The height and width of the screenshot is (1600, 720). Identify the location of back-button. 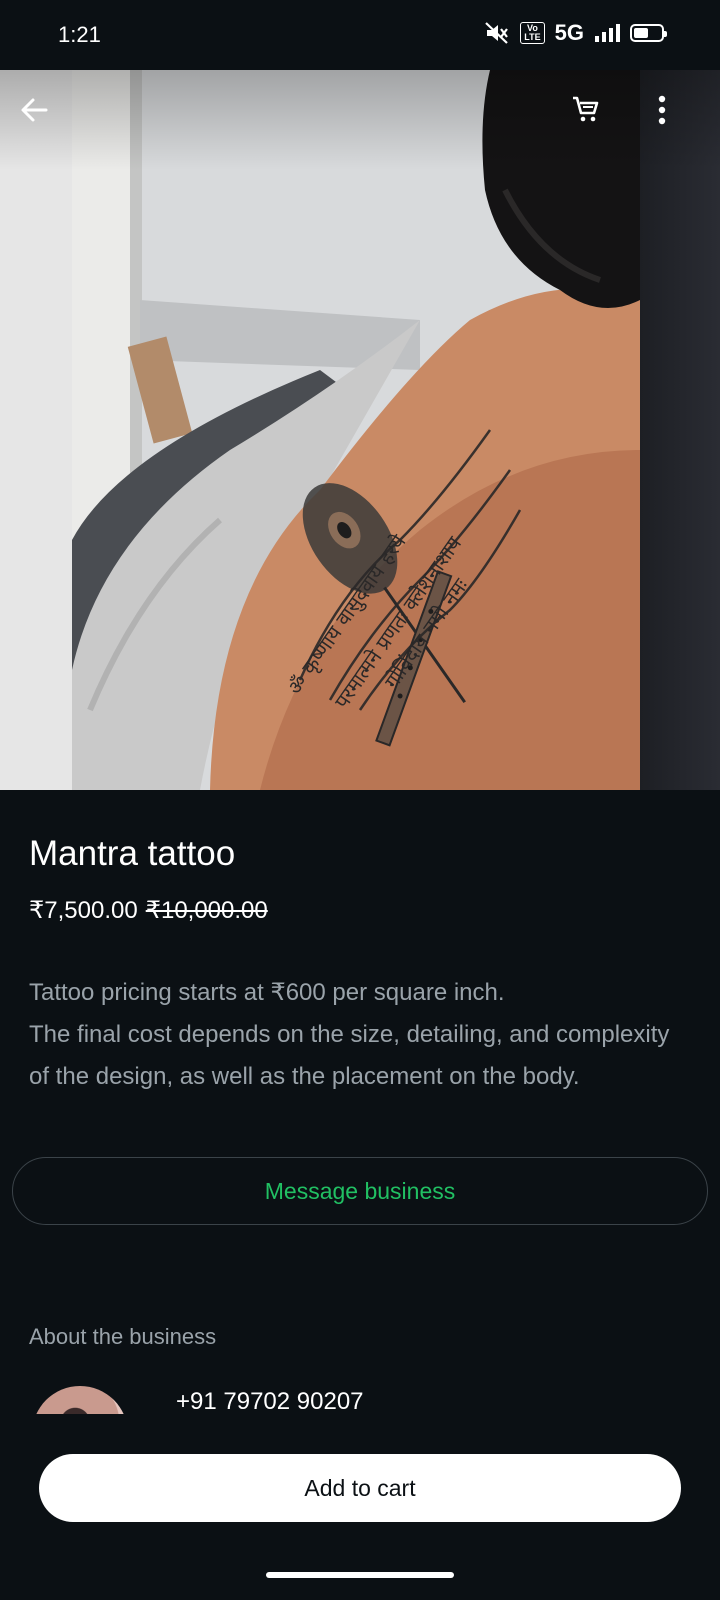
(42, 118).